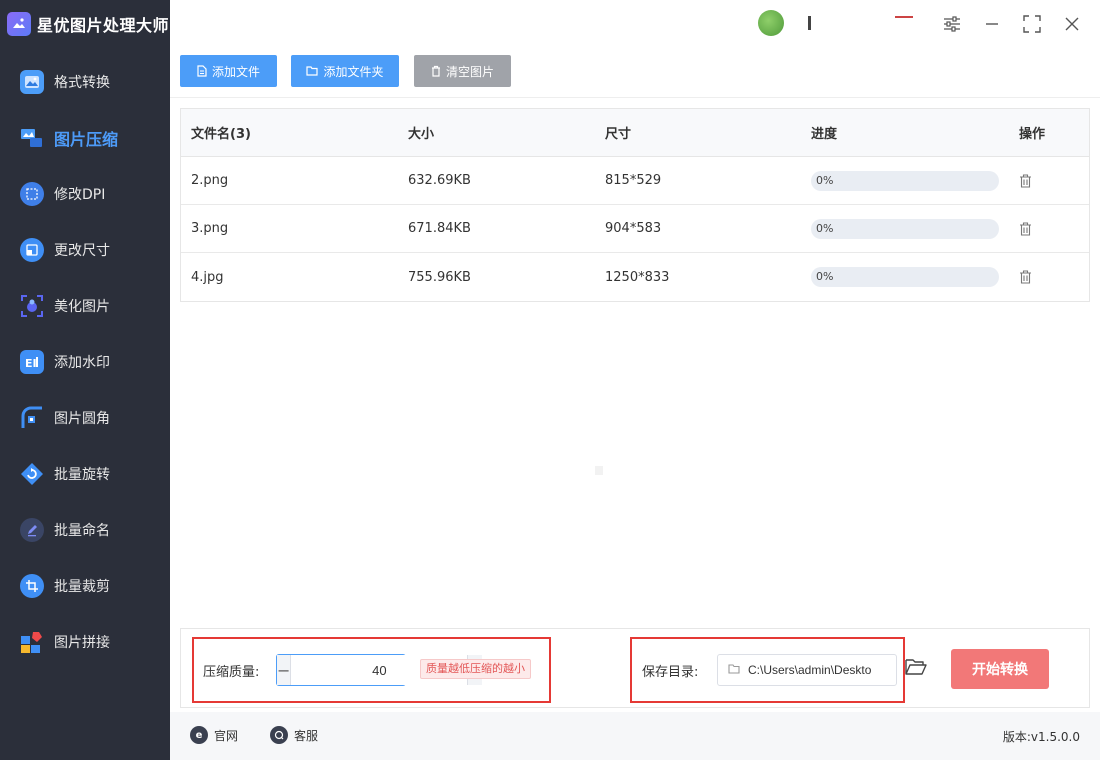 This screenshot has width=1100, height=760. What do you see at coordinates (810, 670) in the screenshot?
I see `save-path-text: C:\Users\admin\Deskto` at bounding box center [810, 670].